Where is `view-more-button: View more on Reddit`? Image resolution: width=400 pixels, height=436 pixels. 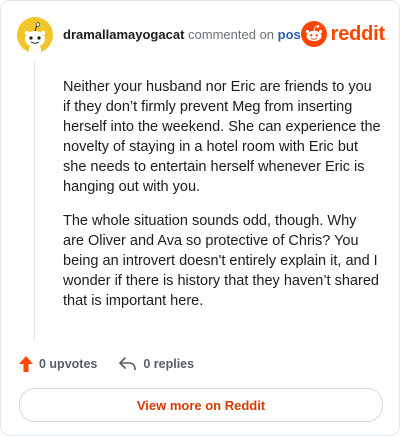
view-more-button: View more on Reddit is located at coordinates (201, 405).